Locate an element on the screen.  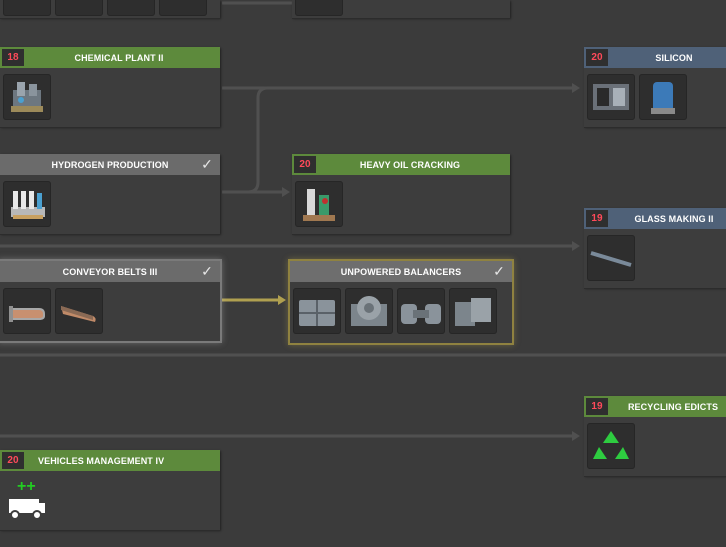
recycling-icon is located at coordinates (611, 446).